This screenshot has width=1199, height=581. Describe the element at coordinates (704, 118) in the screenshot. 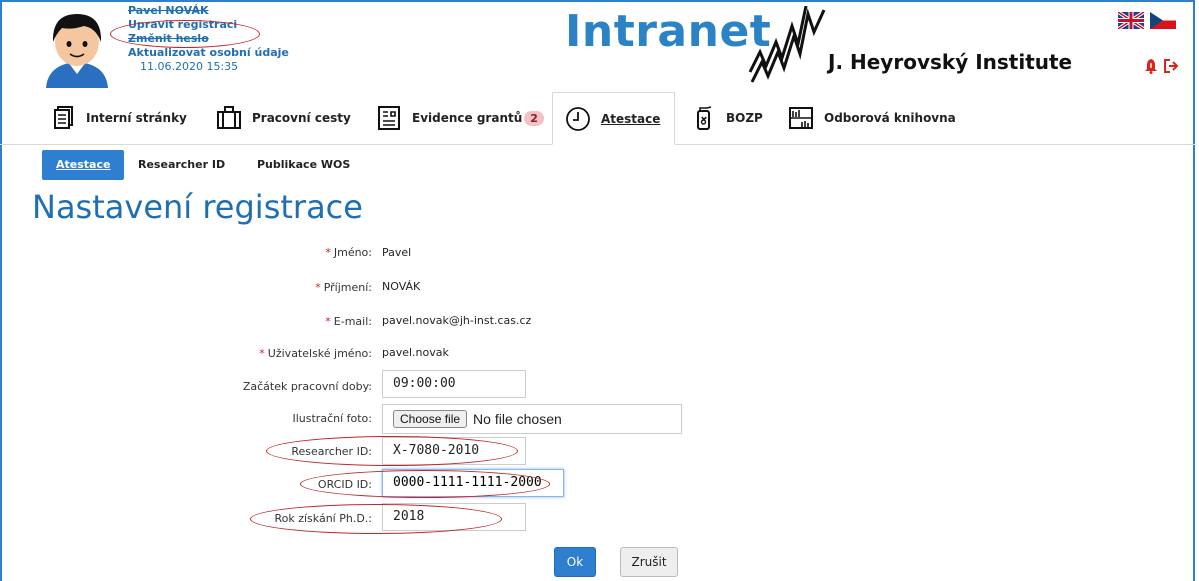

I see `fire-extinguisher-icon` at that location.